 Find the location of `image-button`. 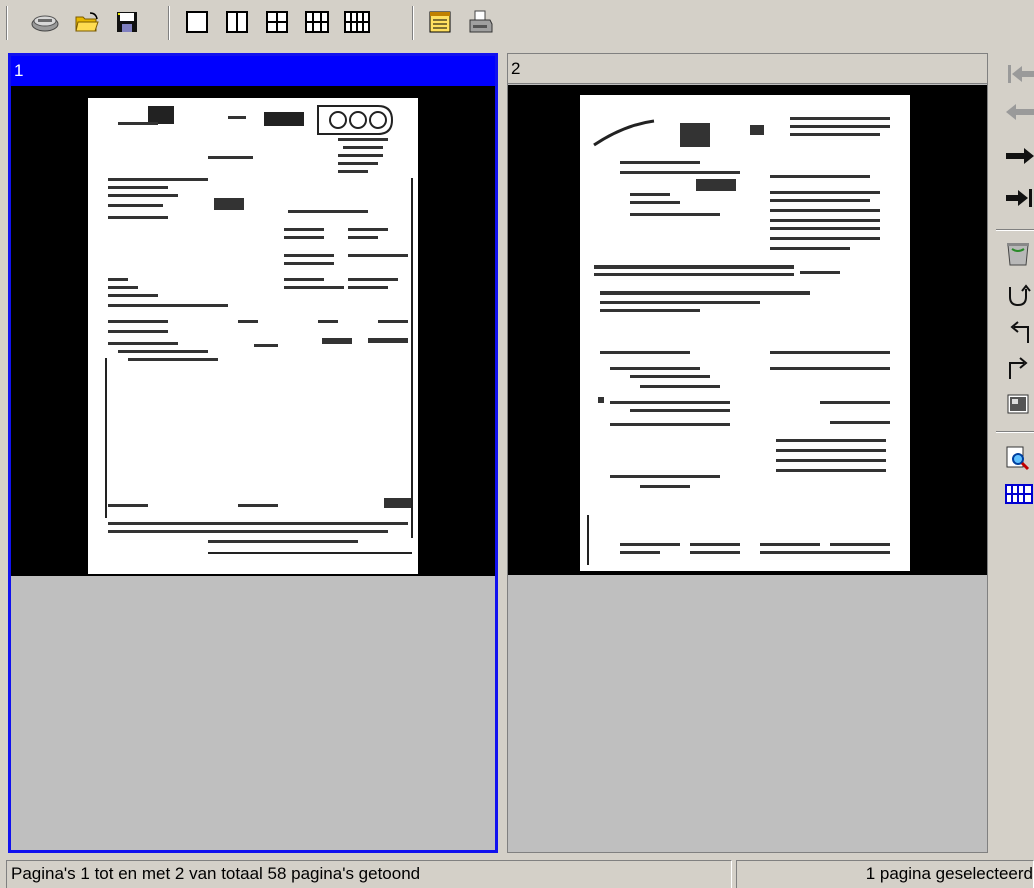

image-button is located at coordinates (1019, 405).